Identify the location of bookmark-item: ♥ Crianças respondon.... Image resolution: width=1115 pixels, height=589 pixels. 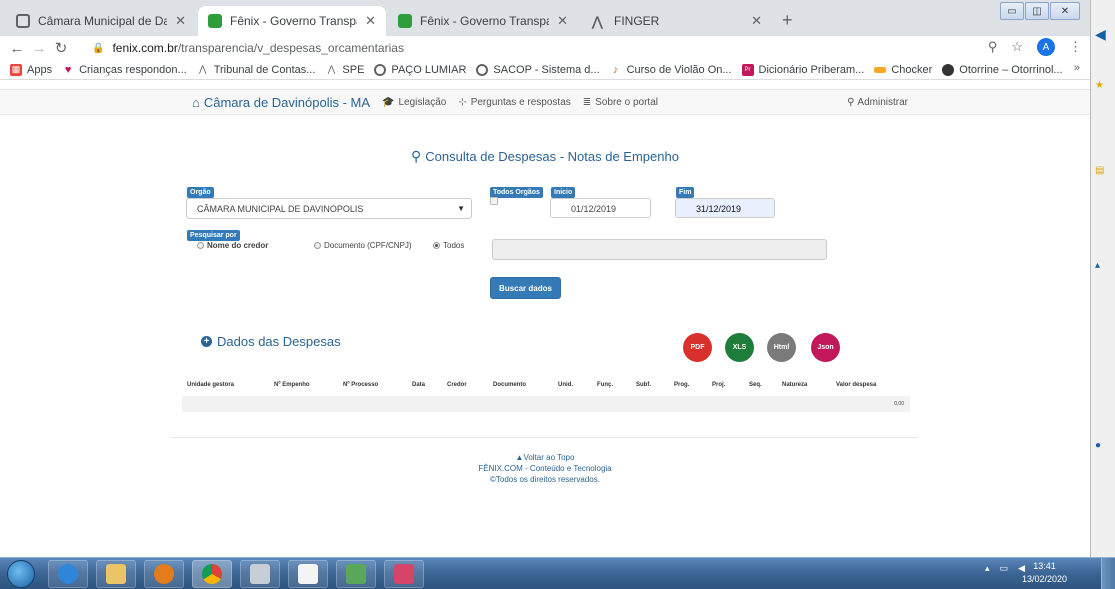
(124, 70).